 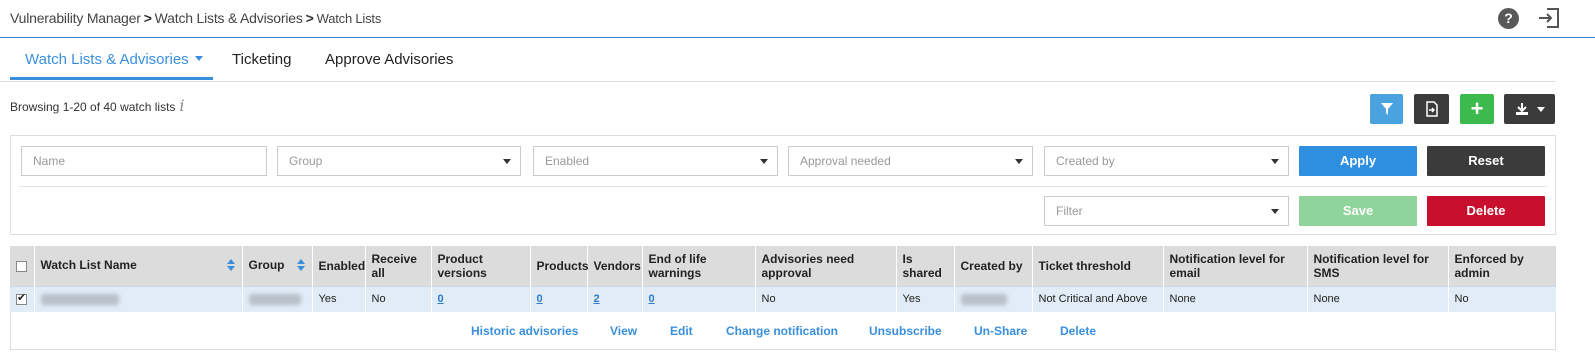 I want to click on active-tab-indicator, so click(x=111, y=78).